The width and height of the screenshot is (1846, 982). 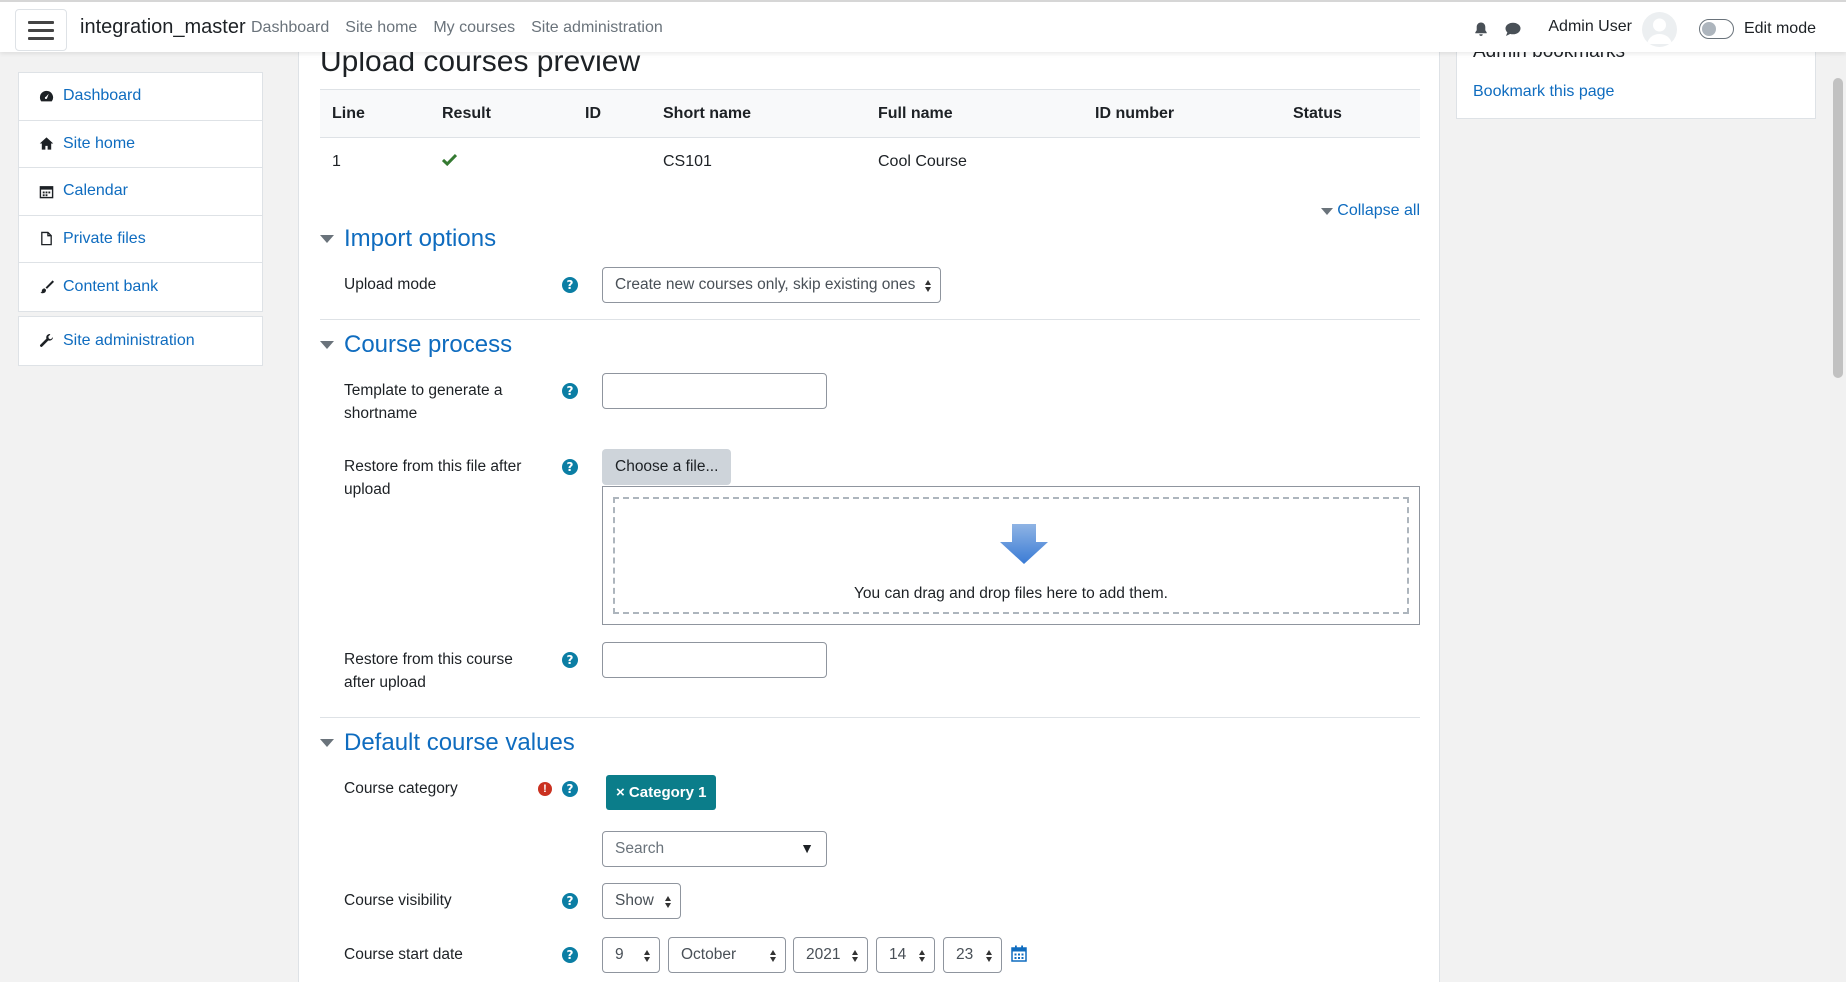 I want to click on messages-button, so click(x=1513, y=29).